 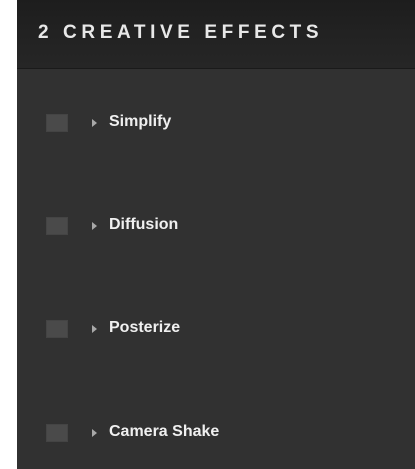 I want to click on panel-header: 2 CREATIVE EFFECTS, so click(x=216, y=34).